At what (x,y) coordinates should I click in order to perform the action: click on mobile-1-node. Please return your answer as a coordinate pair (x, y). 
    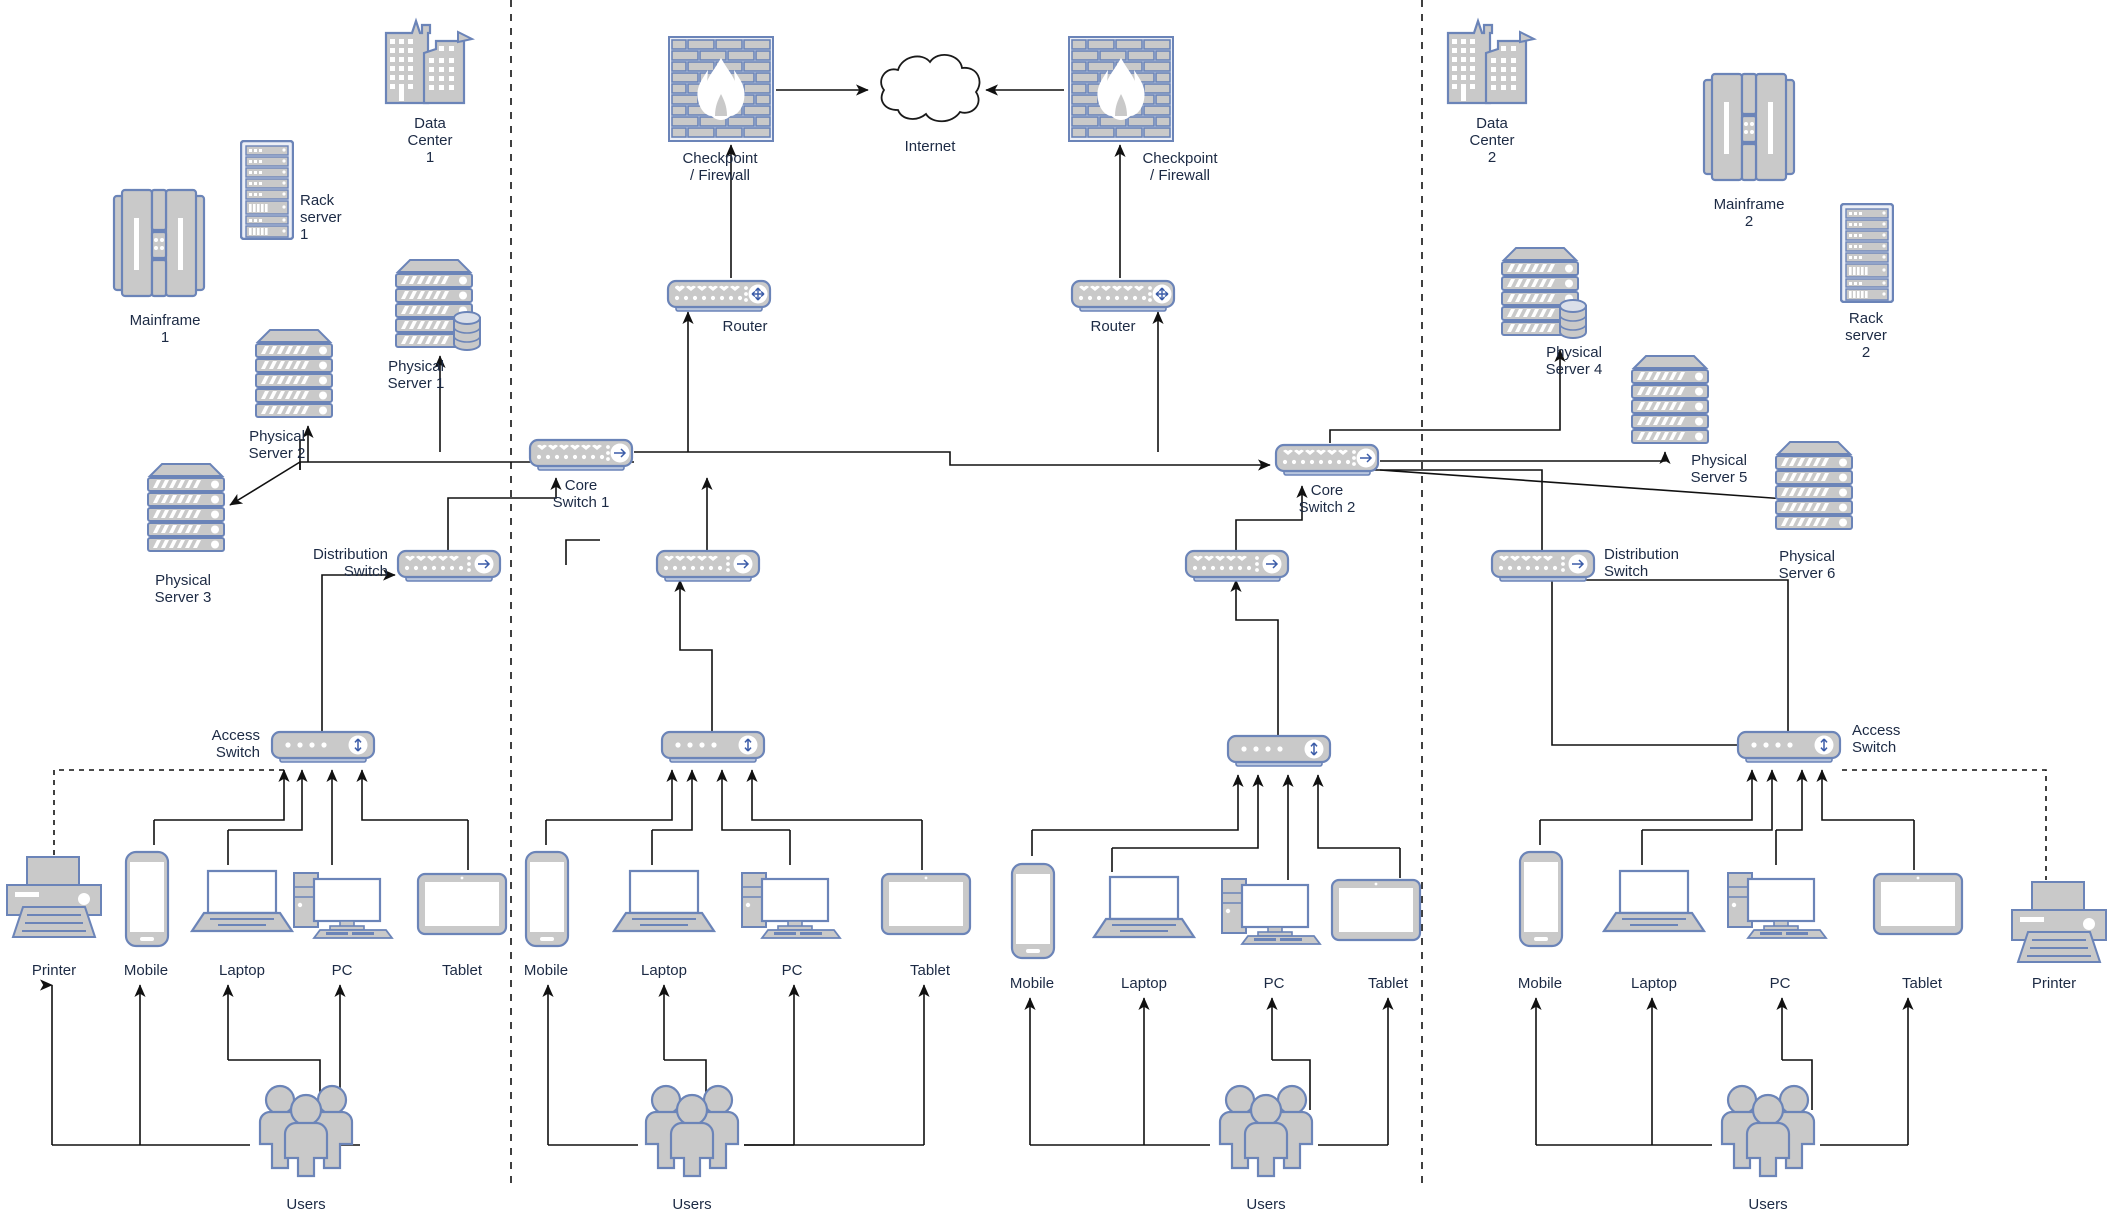
    Looking at the image, I should click on (147, 899).